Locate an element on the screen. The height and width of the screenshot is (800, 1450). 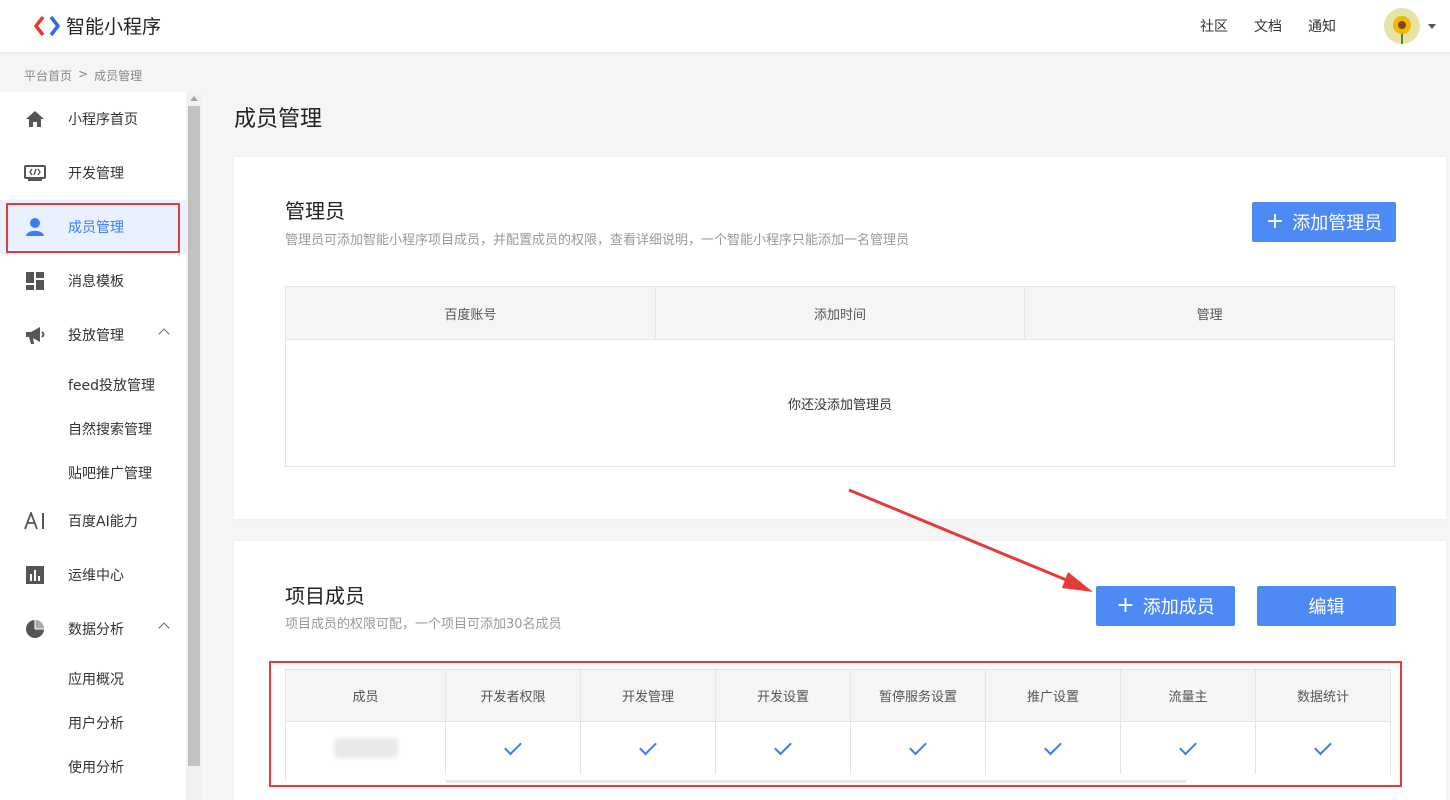
sidebar-subitem-tieba: 贴吧推广管理 is located at coordinates (110, 473).